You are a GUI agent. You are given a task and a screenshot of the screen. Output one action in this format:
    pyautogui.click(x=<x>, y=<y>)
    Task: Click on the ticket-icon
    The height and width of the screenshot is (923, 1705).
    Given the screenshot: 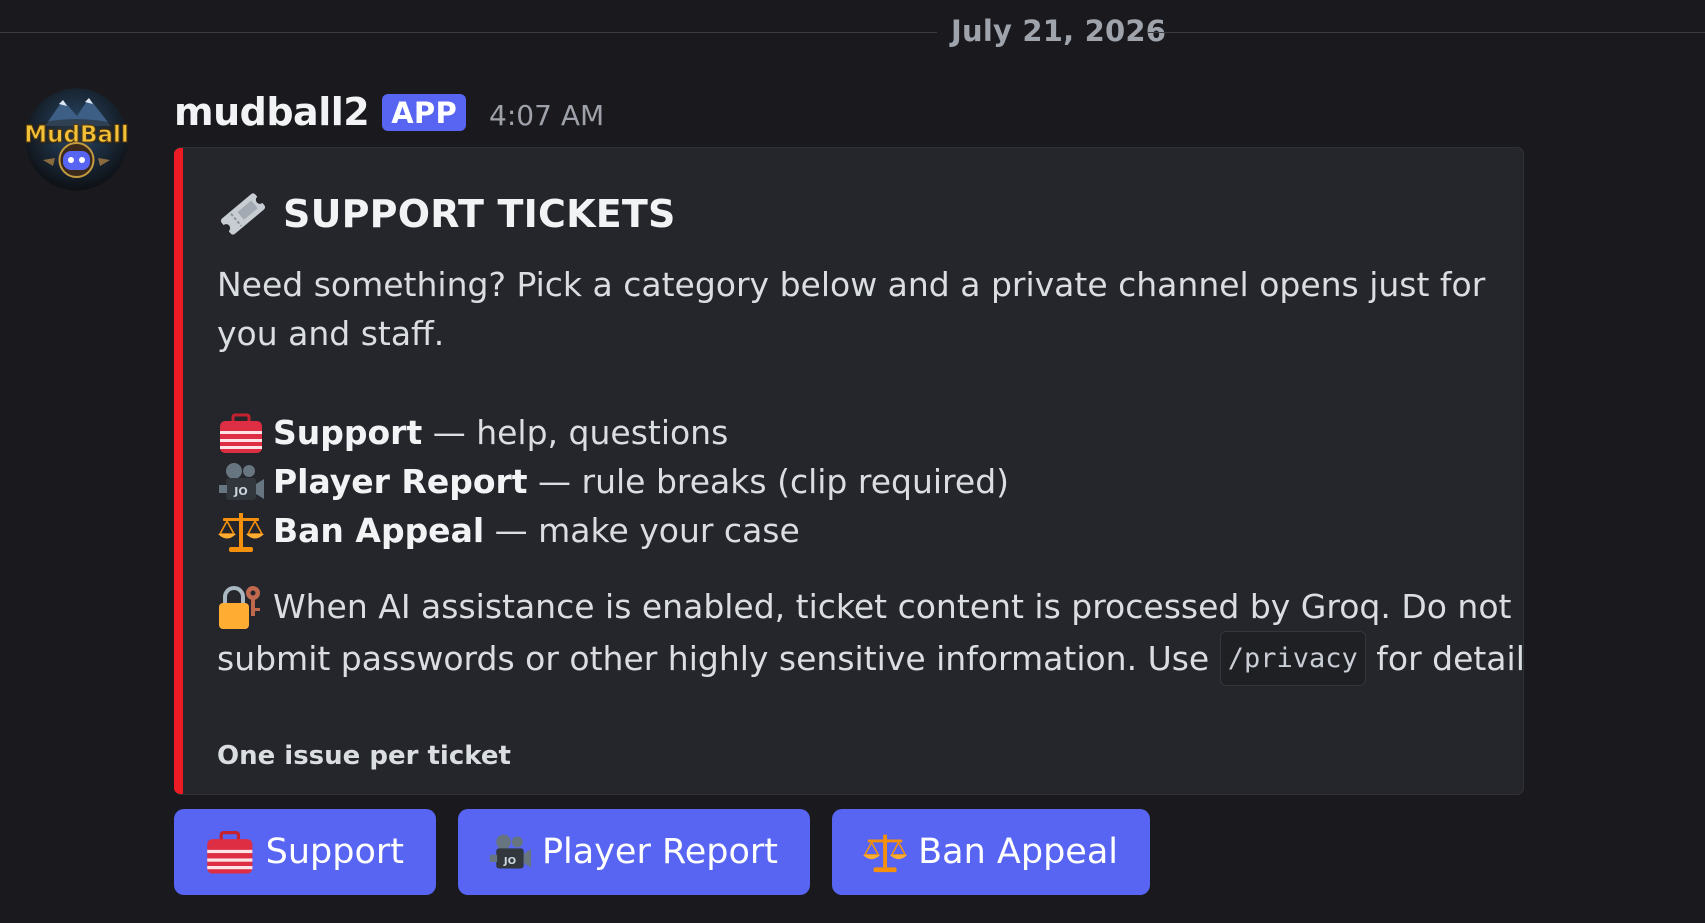 What is the action you would take?
    pyautogui.click(x=243, y=214)
    